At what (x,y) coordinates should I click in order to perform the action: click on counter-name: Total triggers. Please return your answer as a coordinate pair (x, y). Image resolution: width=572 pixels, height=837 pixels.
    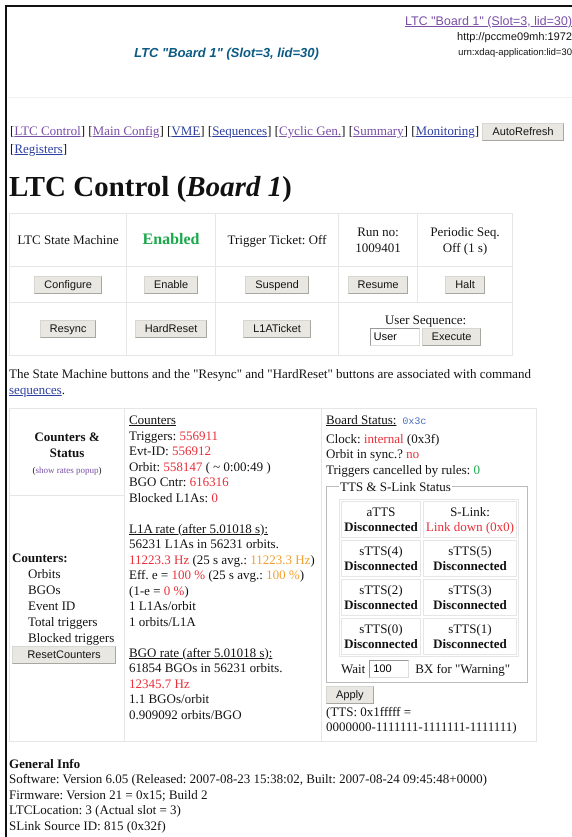
    Looking at the image, I should click on (62, 622).